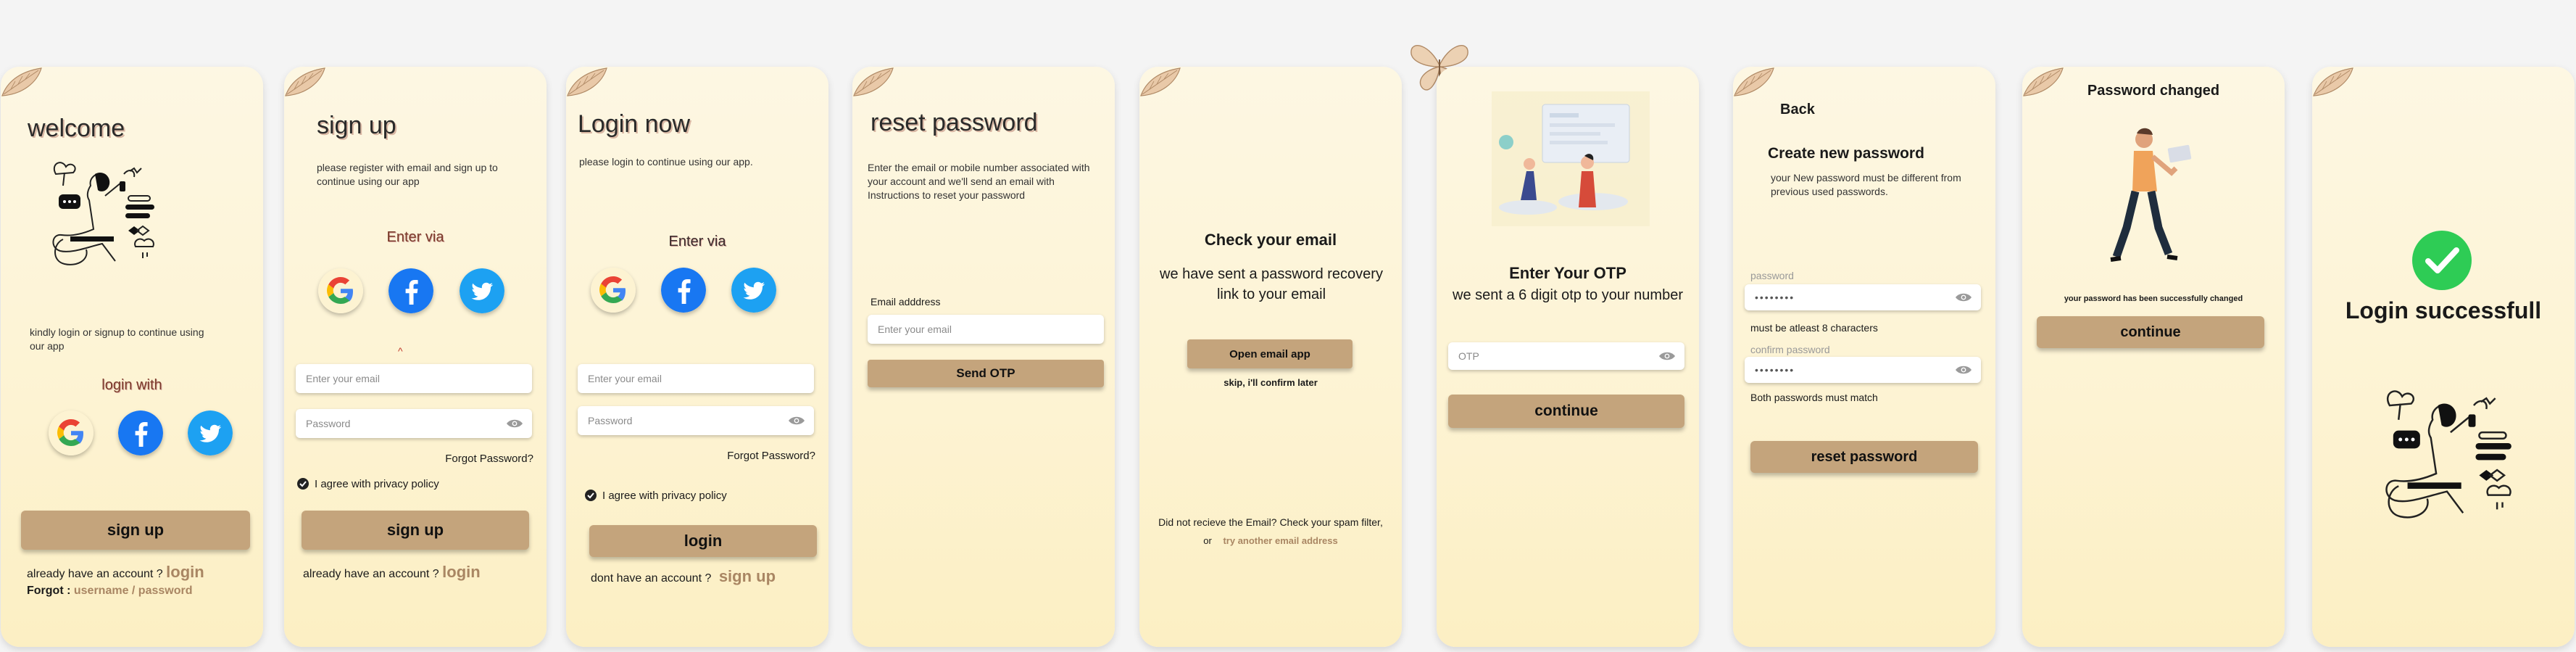 The width and height of the screenshot is (2576, 652). I want to click on forgot-row: Forgot : username / password, so click(110, 591).